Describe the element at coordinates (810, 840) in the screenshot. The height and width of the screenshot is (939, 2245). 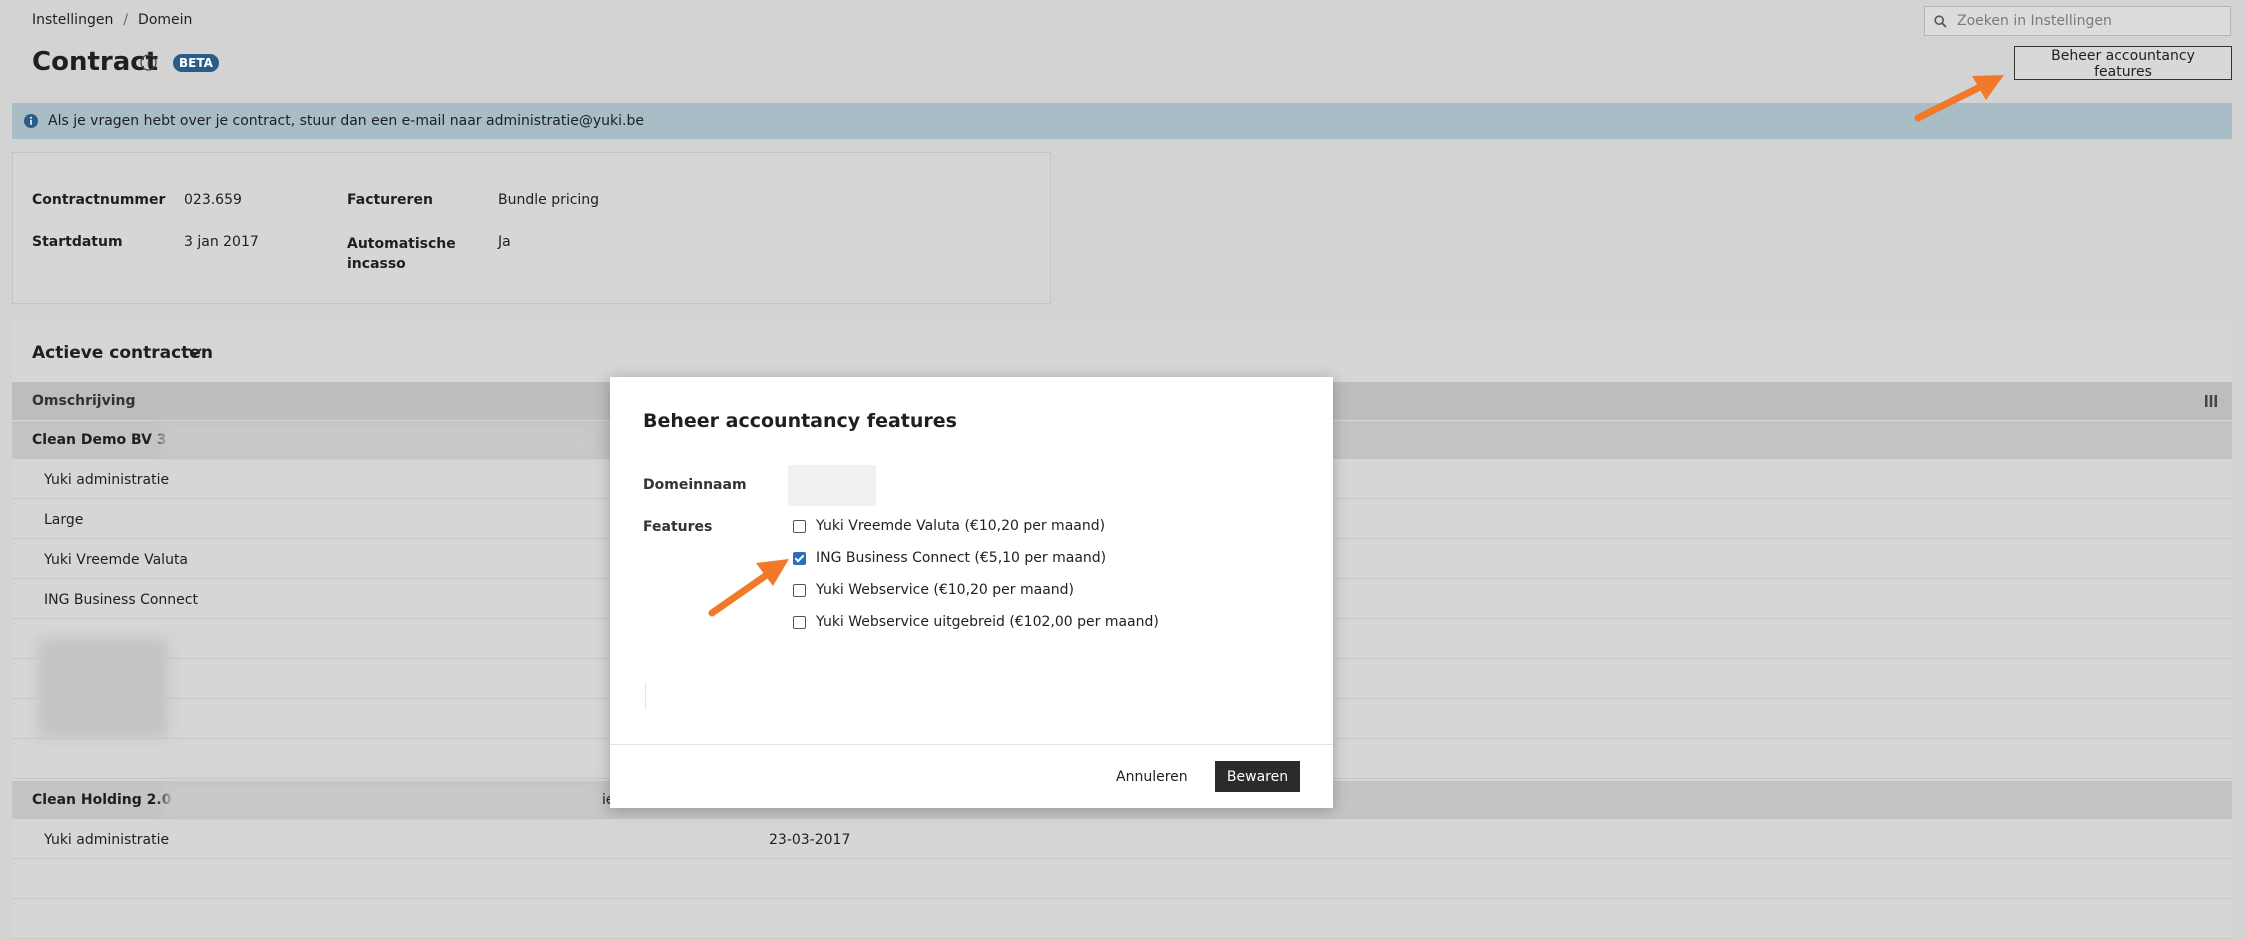
I see `list-item-date: 23-03-2017` at that location.